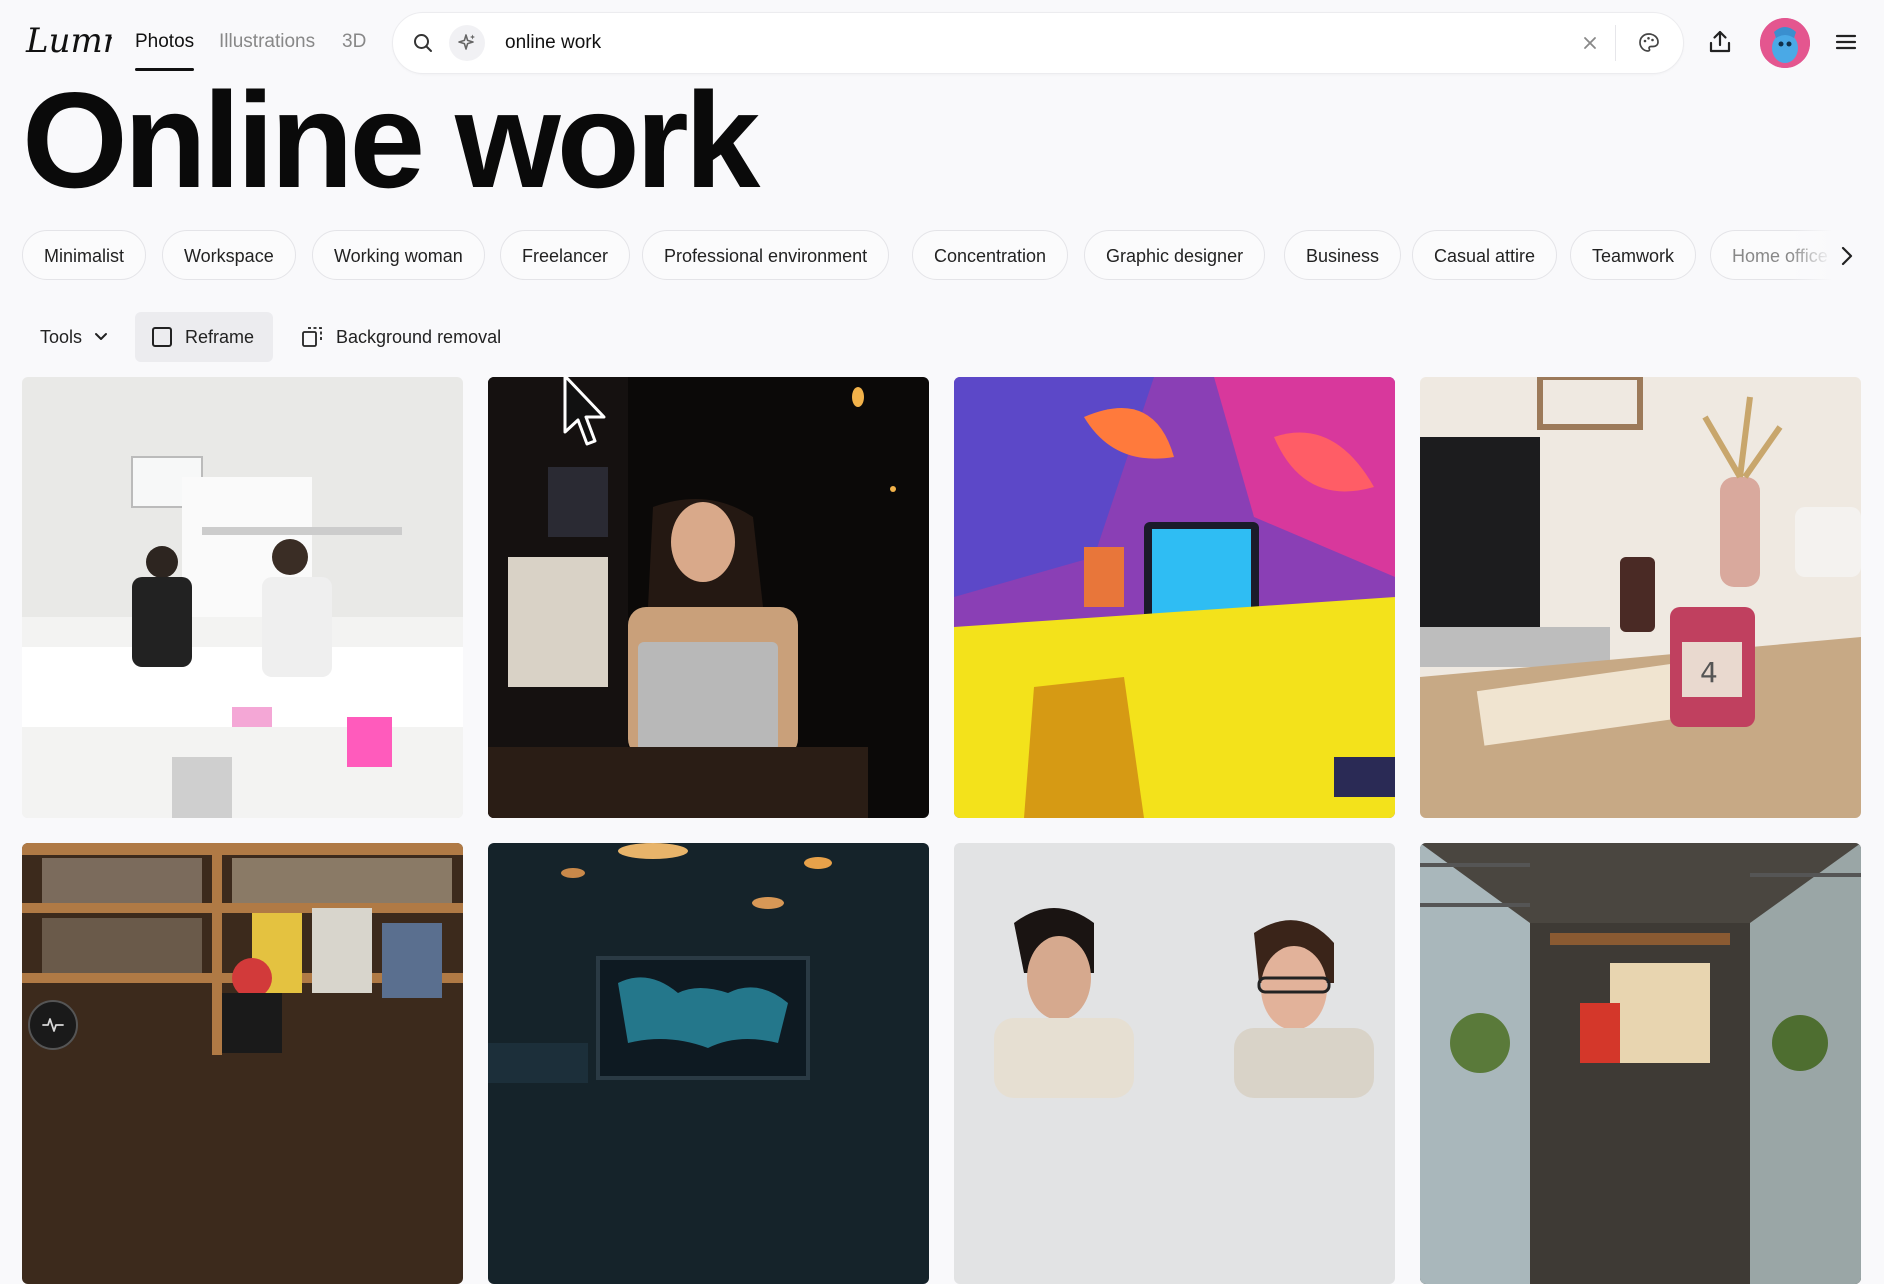 The width and height of the screenshot is (1884, 1284). What do you see at coordinates (165, 49) in the screenshot?
I see `tab-photos: Photos` at bounding box center [165, 49].